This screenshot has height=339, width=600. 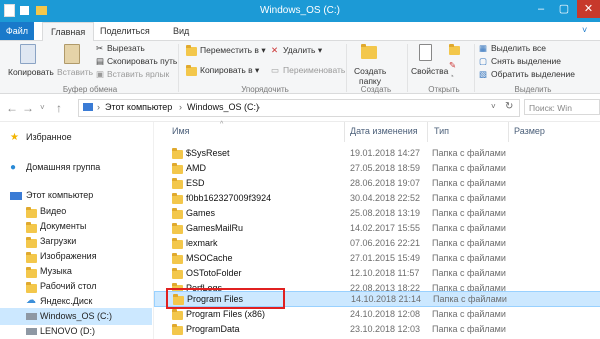 I want to click on tab-home: Главная, so click(x=68, y=31).